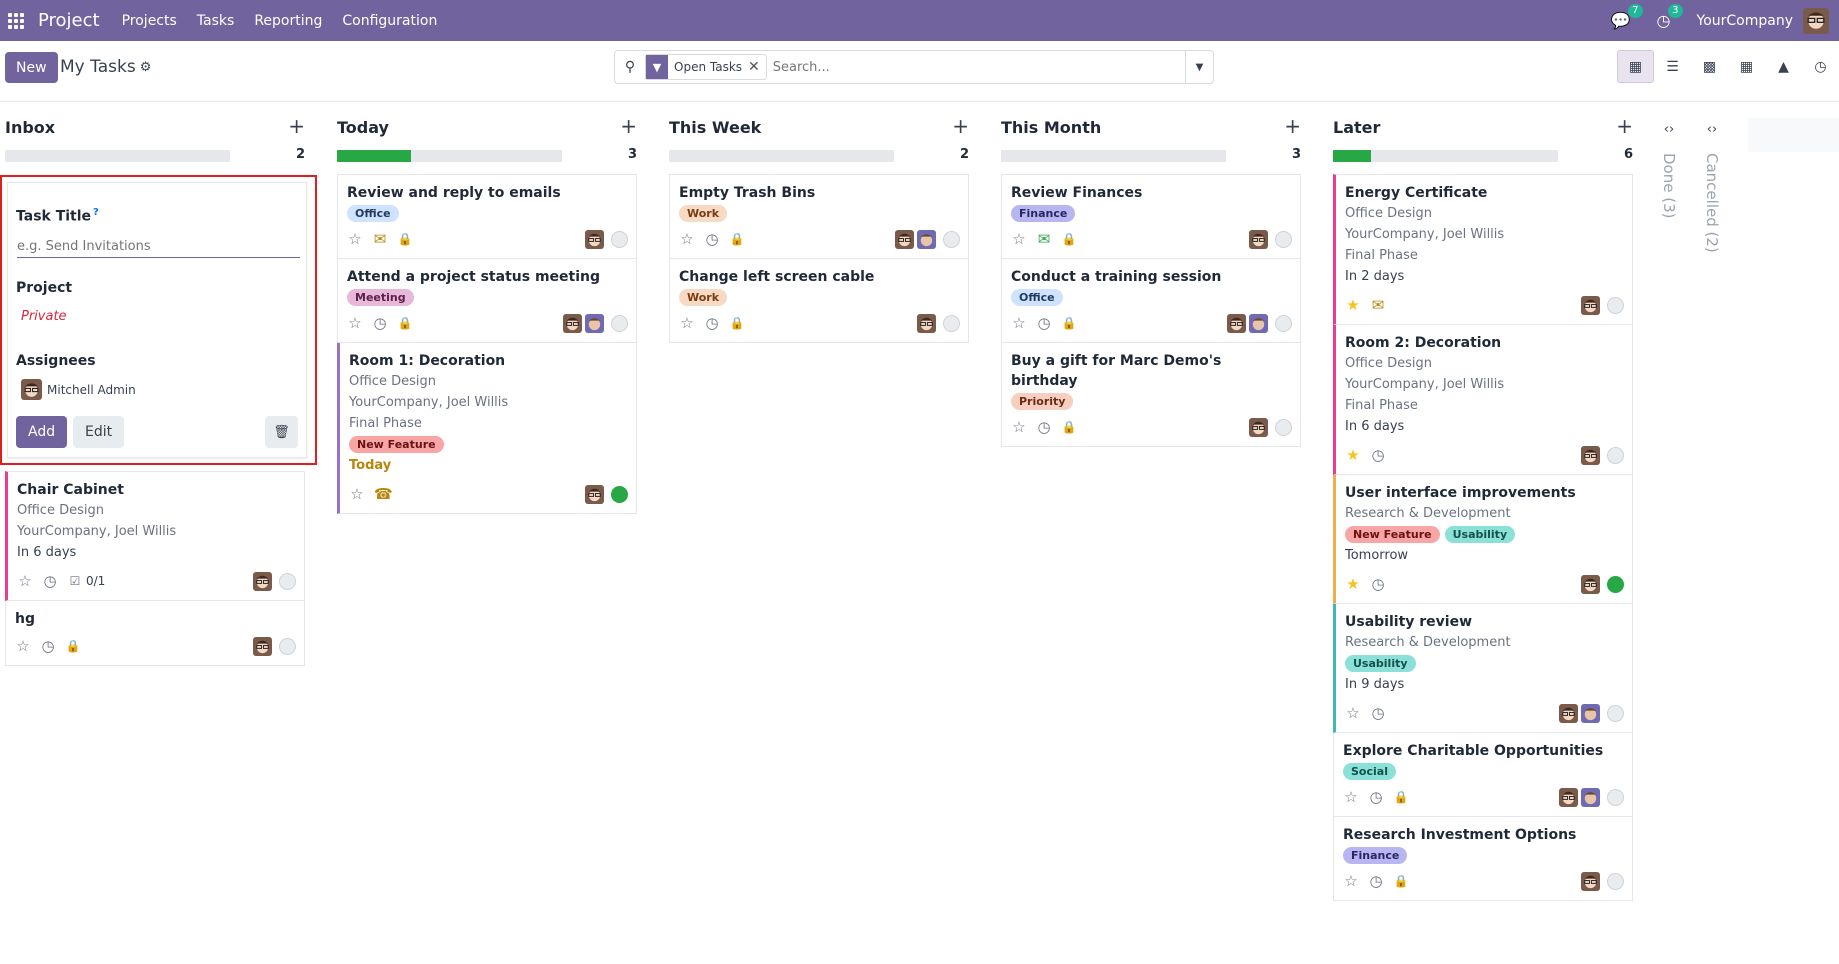  What do you see at coordinates (1669, 129) in the screenshot?
I see `expand-arrows-icon: ‹›` at bounding box center [1669, 129].